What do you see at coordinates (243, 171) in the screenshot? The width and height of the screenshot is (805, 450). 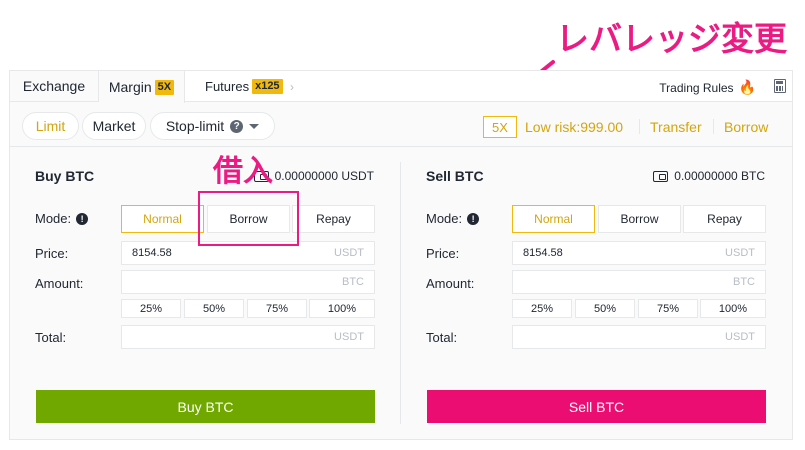 I see `annotation-borrow-note: 借入` at bounding box center [243, 171].